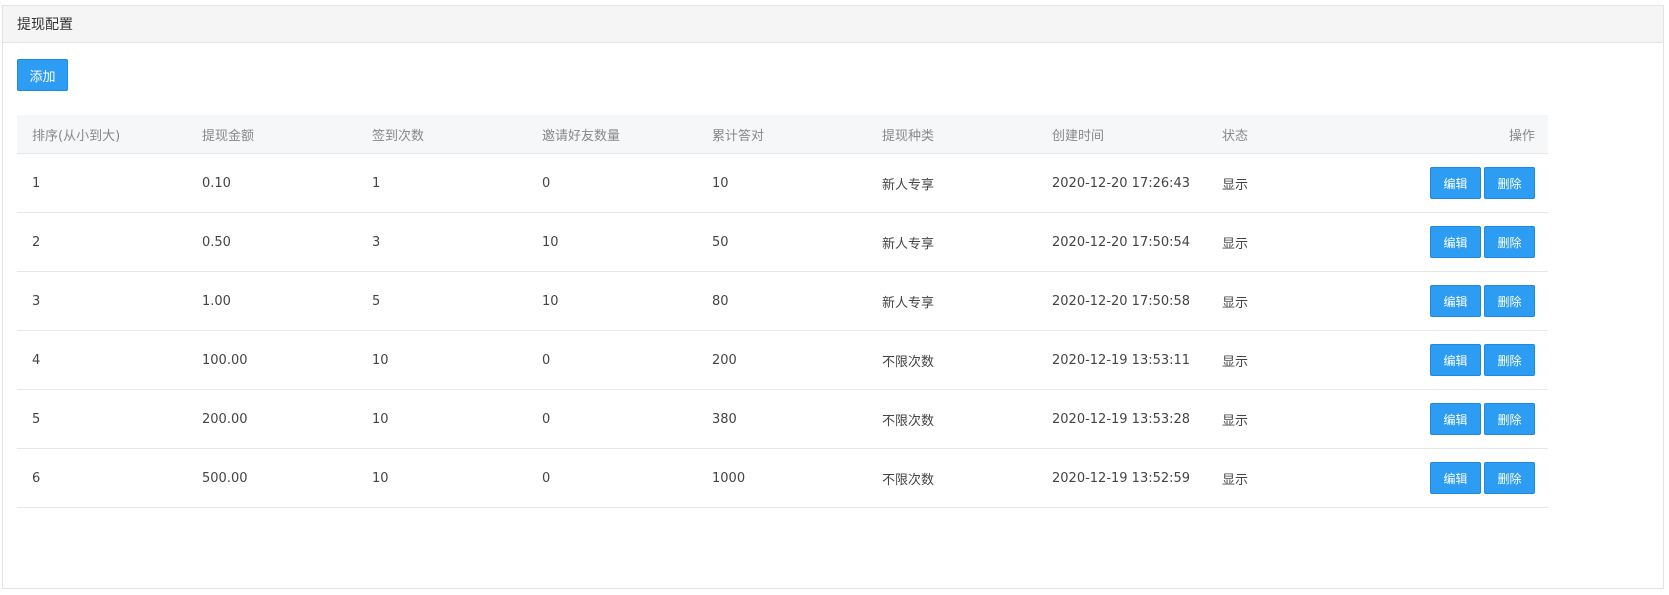 The width and height of the screenshot is (1669, 595). Describe the element at coordinates (724, 360) in the screenshot. I see `correct-answers-cell: 200` at that location.